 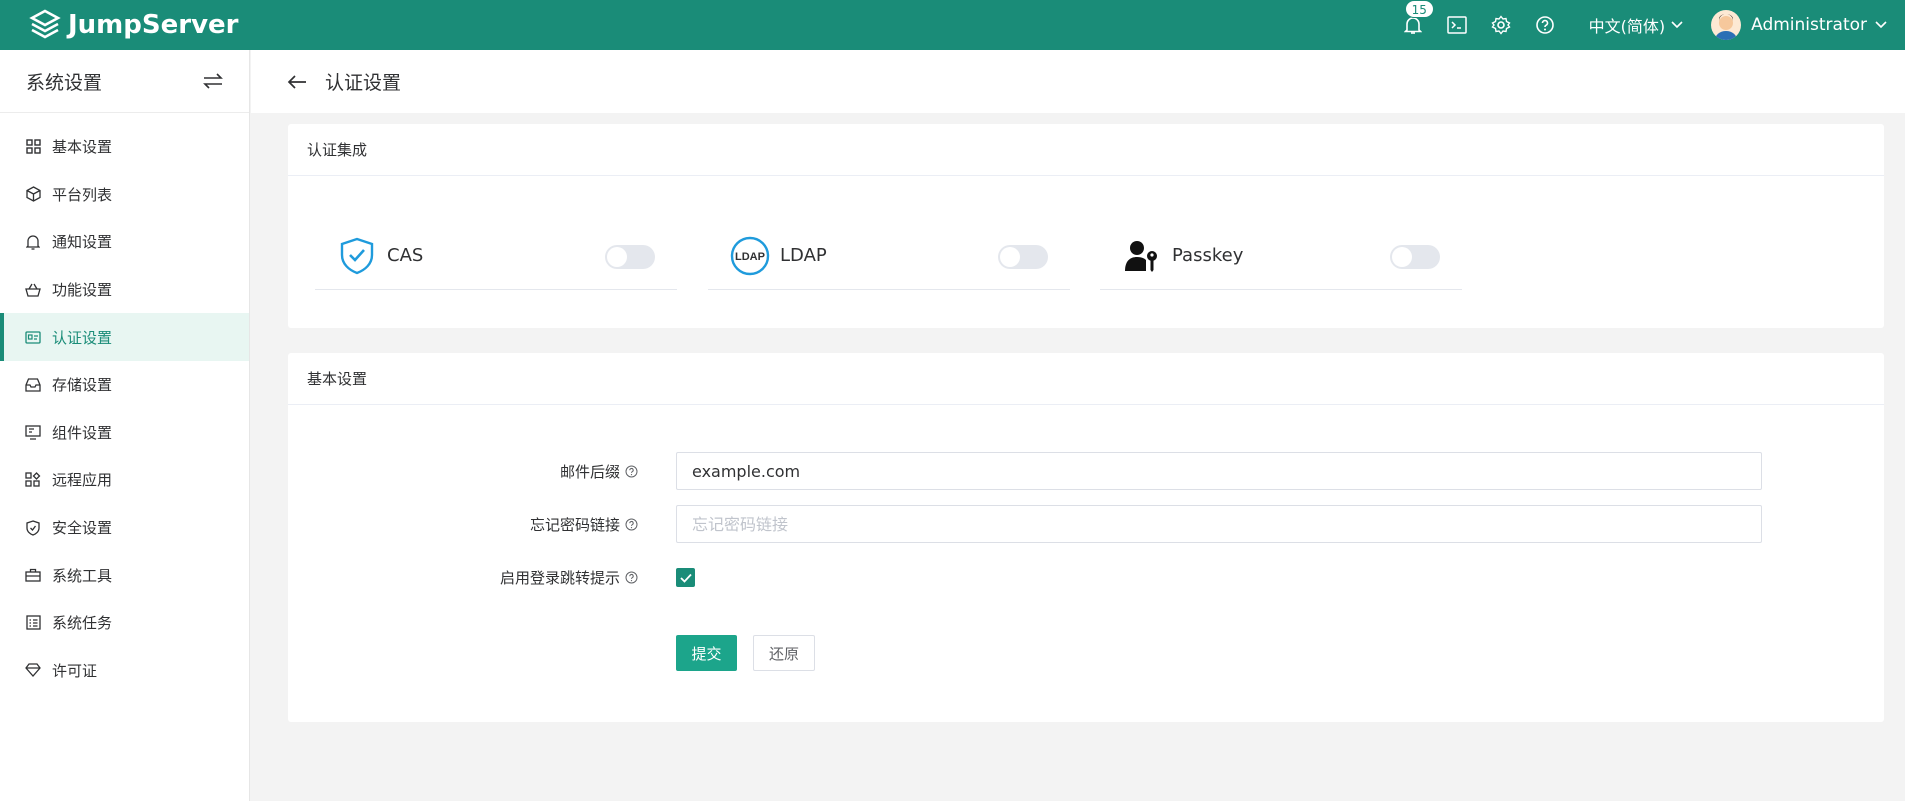 What do you see at coordinates (574, 524) in the screenshot?
I see `forgot-password-label: 忘记密码链接` at bounding box center [574, 524].